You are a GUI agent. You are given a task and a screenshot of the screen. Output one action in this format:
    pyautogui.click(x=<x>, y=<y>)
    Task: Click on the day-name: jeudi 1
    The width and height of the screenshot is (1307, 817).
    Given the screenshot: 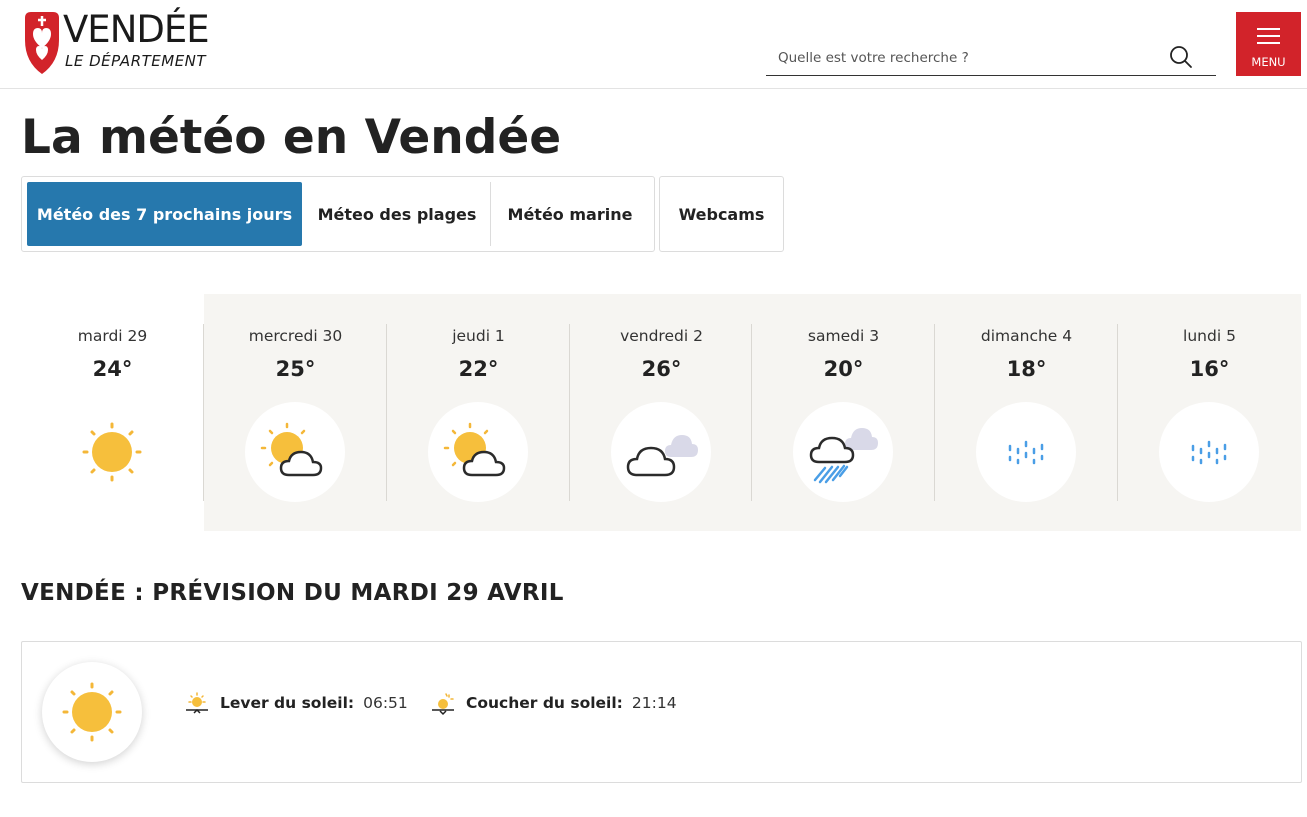 What is the action you would take?
    pyautogui.click(x=478, y=336)
    